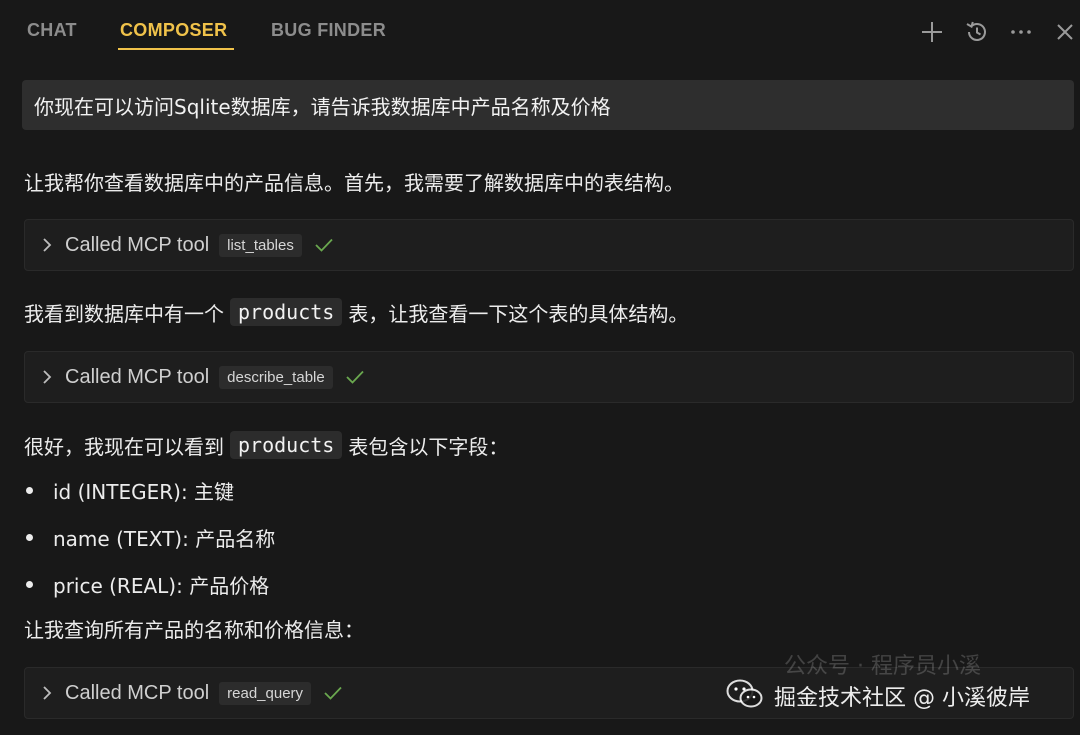  I want to click on watermark: 掘金技术社区 @ 小溪彼岸, so click(878, 696).